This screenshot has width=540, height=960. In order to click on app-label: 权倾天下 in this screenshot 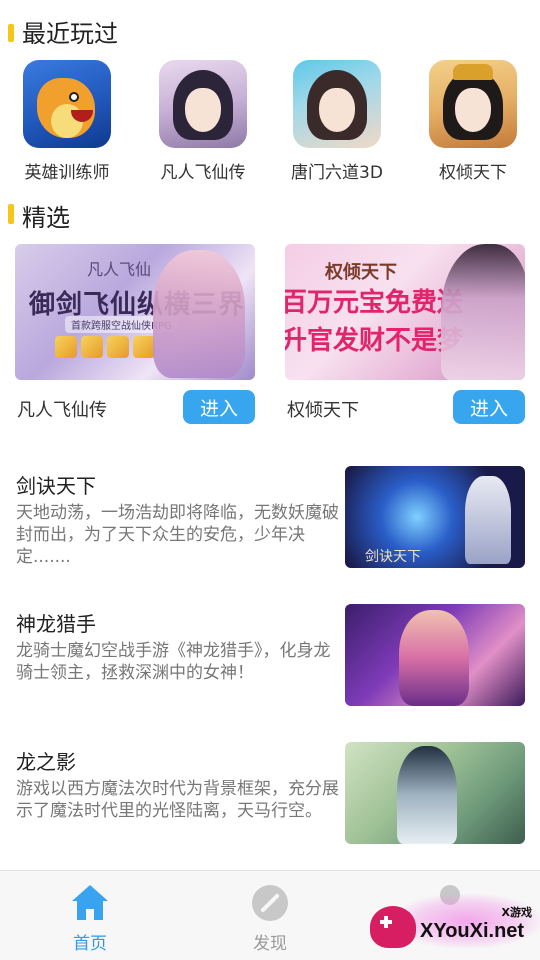, I will do `click(473, 173)`.